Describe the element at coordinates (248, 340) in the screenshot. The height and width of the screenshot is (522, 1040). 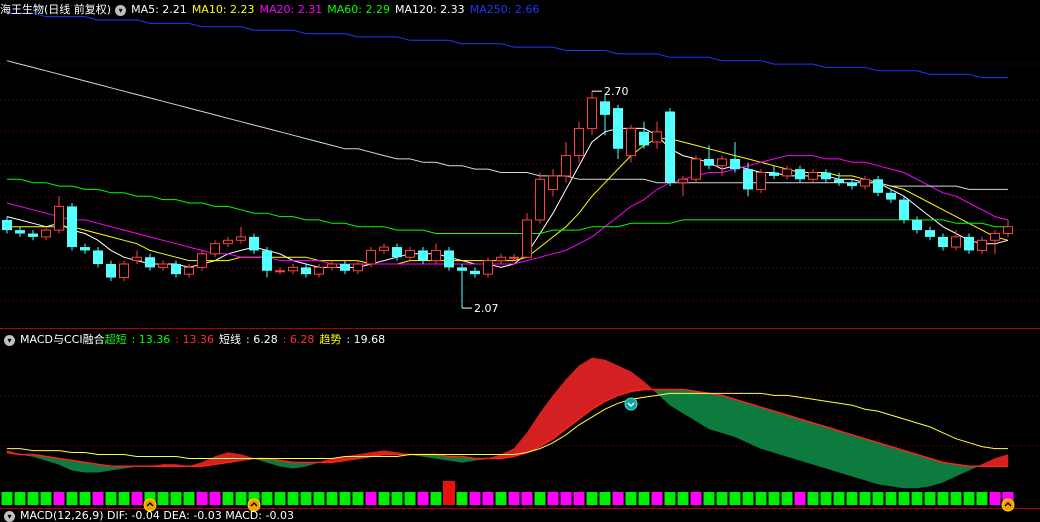
I see `indicator-legend-items: 超短: 13.36: 13.36 短线: 6.28: 6.28 趋势: 19.68` at that location.